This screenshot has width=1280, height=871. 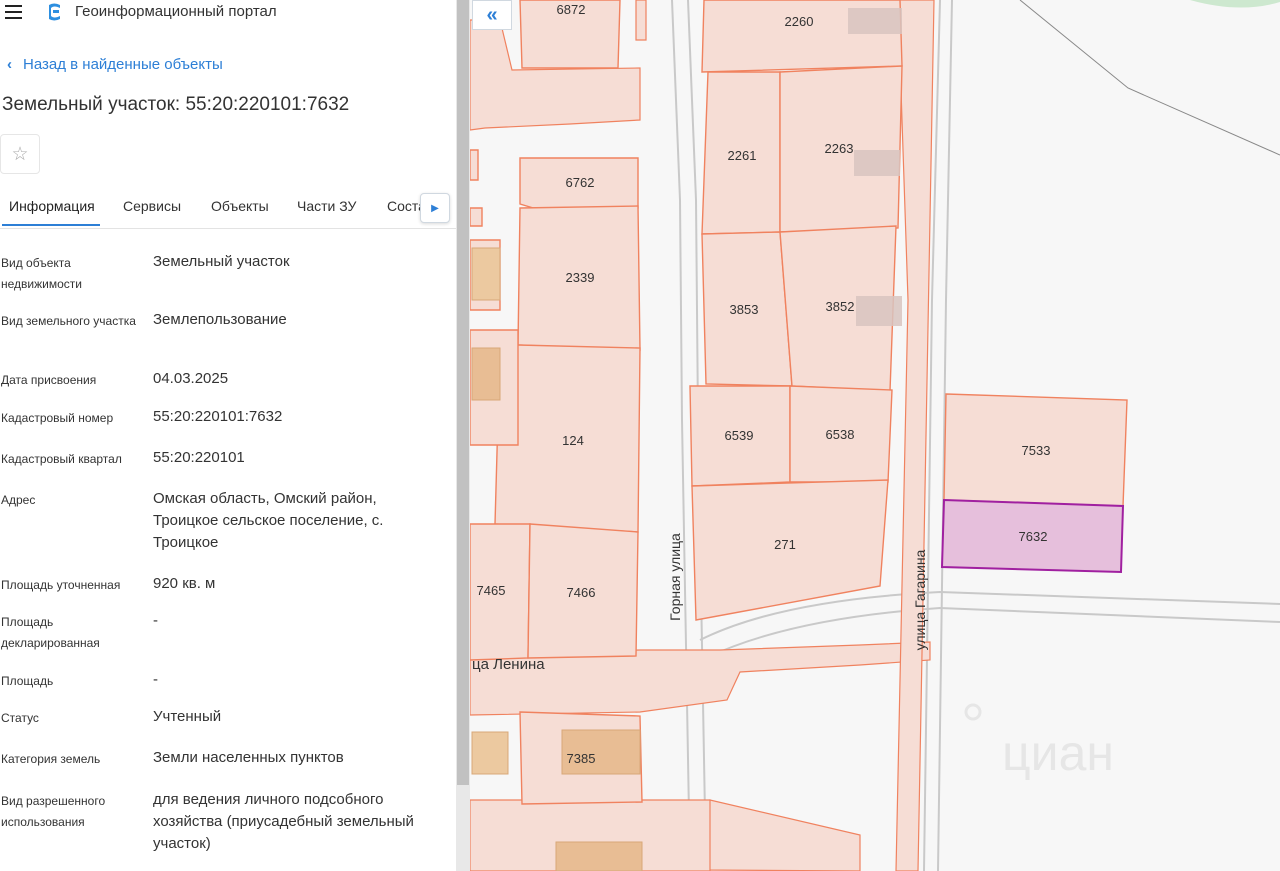 What do you see at coordinates (68, 321) in the screenshot?
I see `field-label: Вид земельного участка` at bounding box center [68, 321].